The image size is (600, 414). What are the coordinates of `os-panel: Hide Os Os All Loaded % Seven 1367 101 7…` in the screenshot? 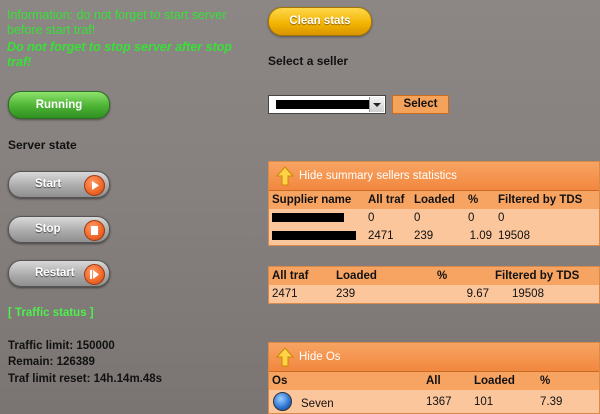 It's located at (434, 378).